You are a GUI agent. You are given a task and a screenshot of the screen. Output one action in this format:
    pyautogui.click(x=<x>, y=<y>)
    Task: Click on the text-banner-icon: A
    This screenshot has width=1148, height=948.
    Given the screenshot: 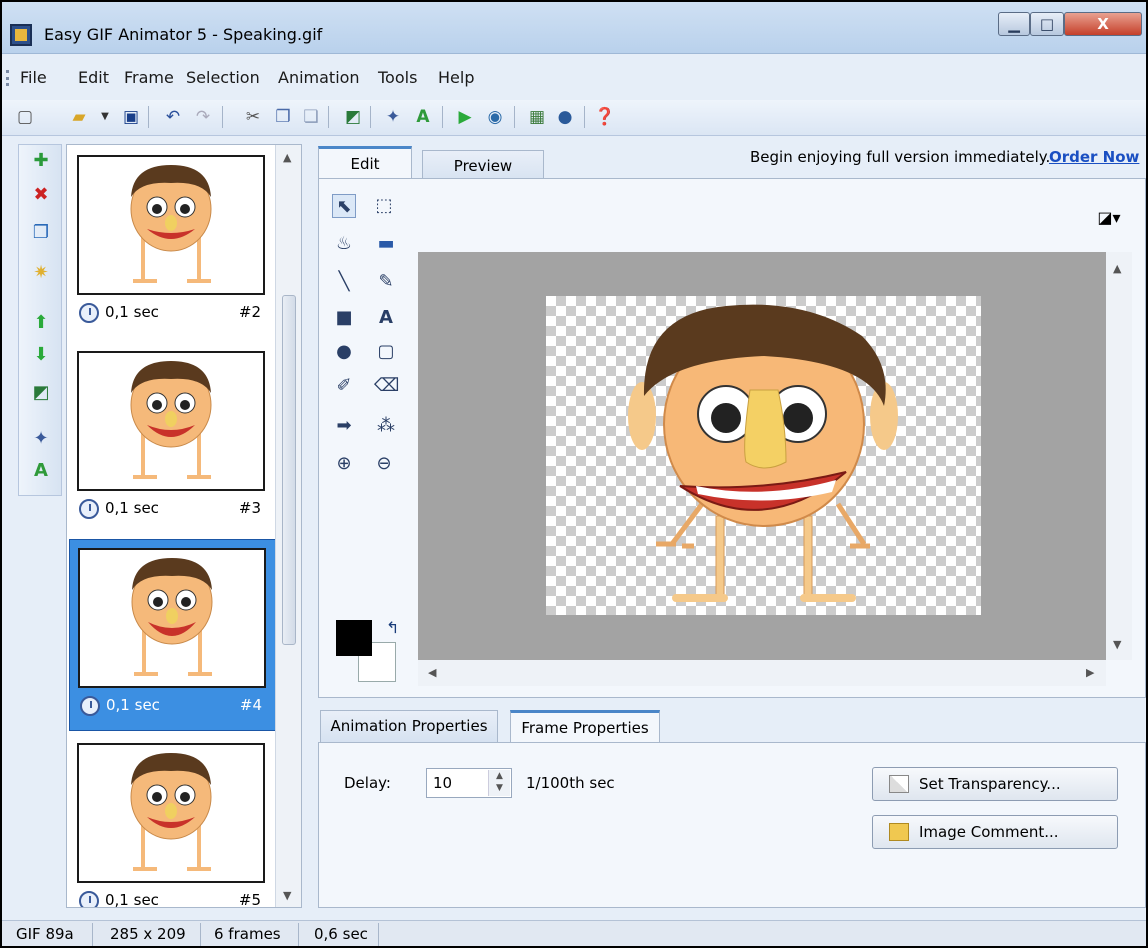 What is the action you would take?
    pyautogui.click(x=41, y=471)
    